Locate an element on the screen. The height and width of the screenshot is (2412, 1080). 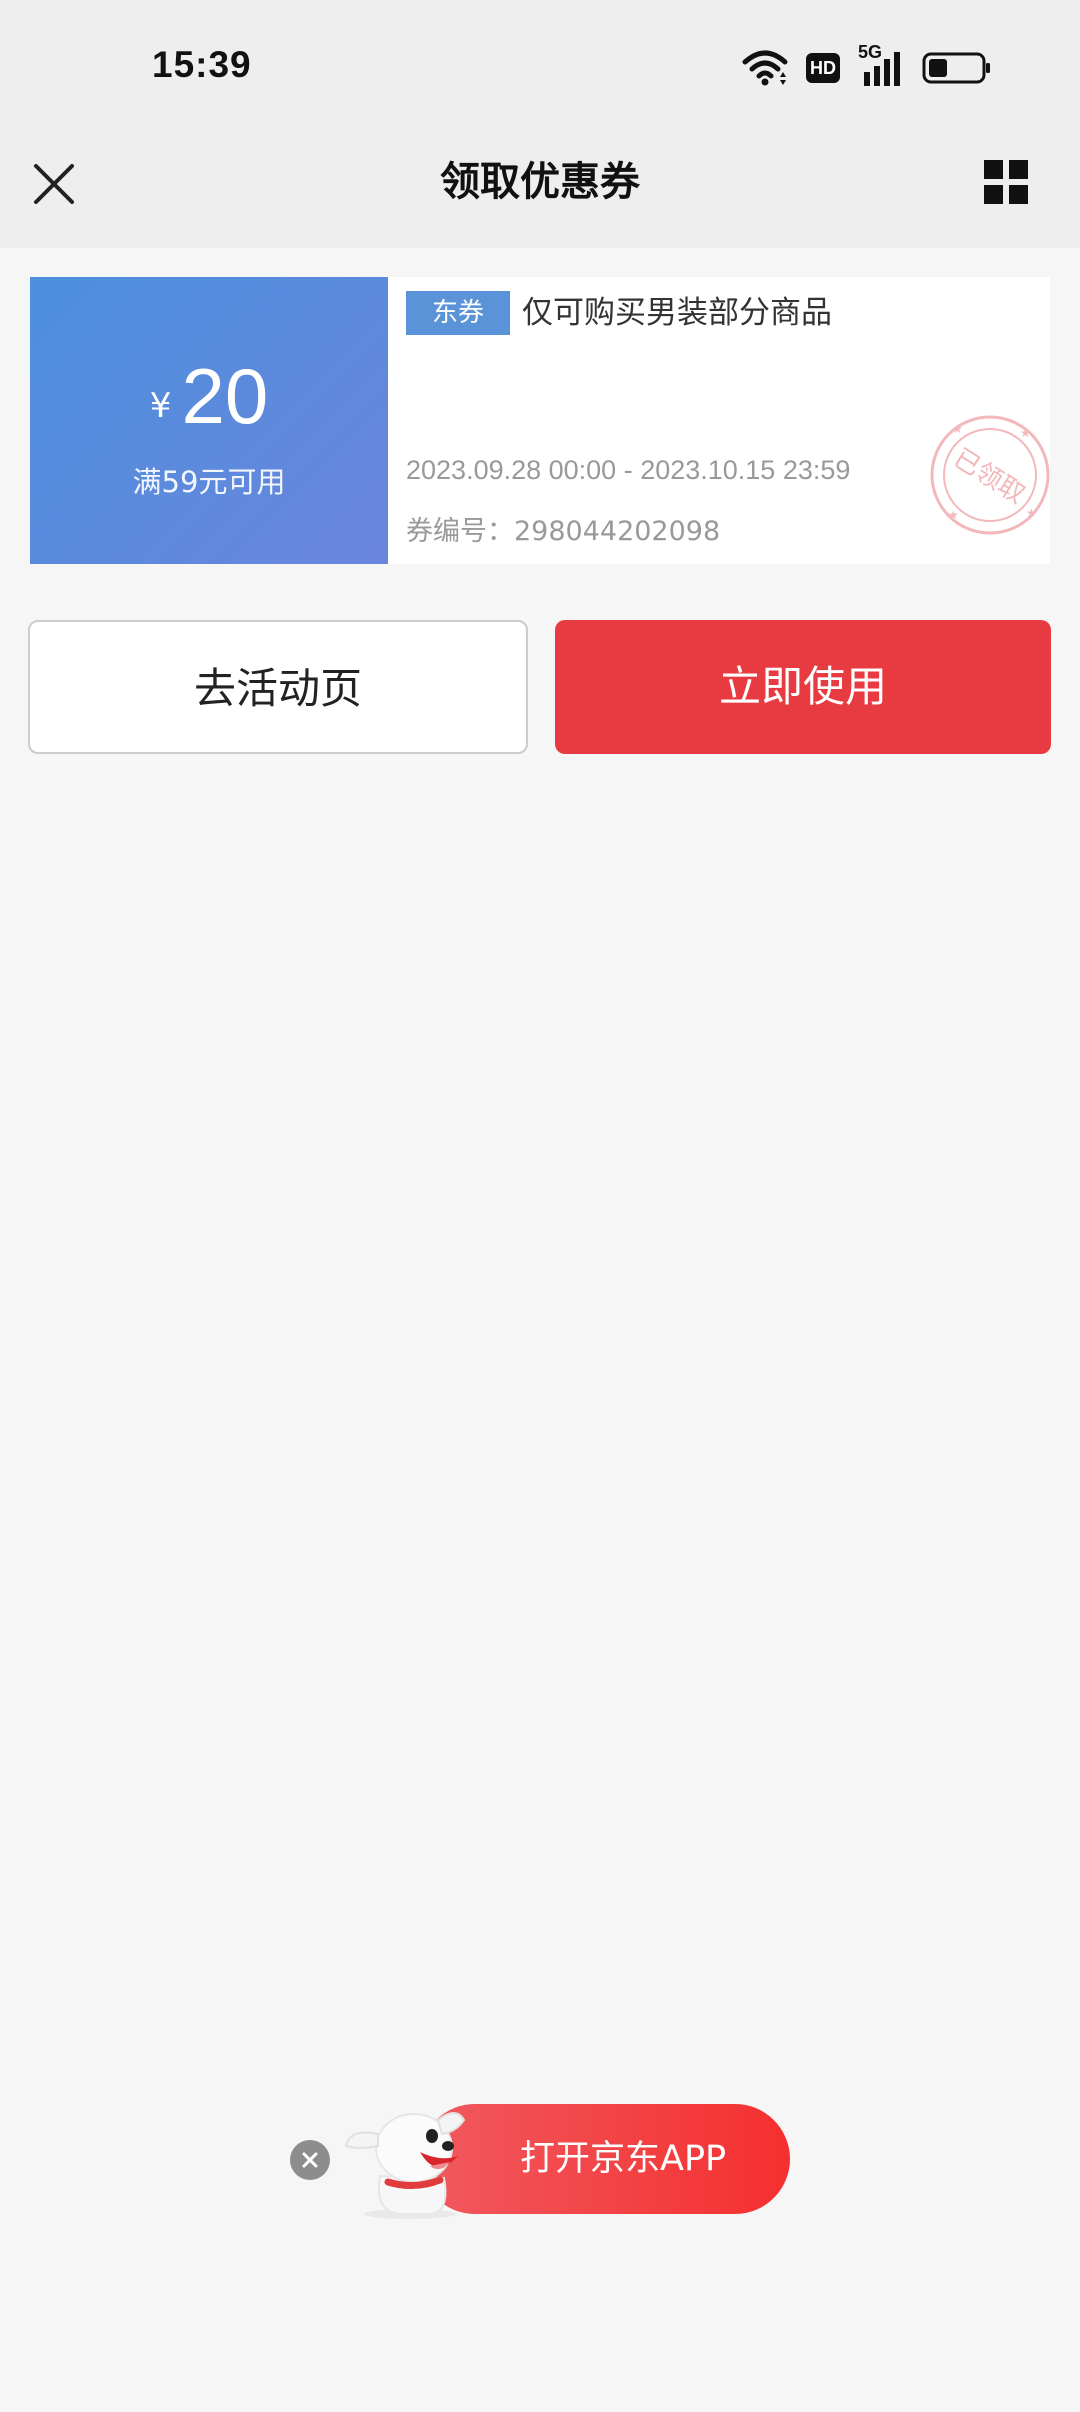
coupon-amount: ¥20 is located at coordinates (209, 407).